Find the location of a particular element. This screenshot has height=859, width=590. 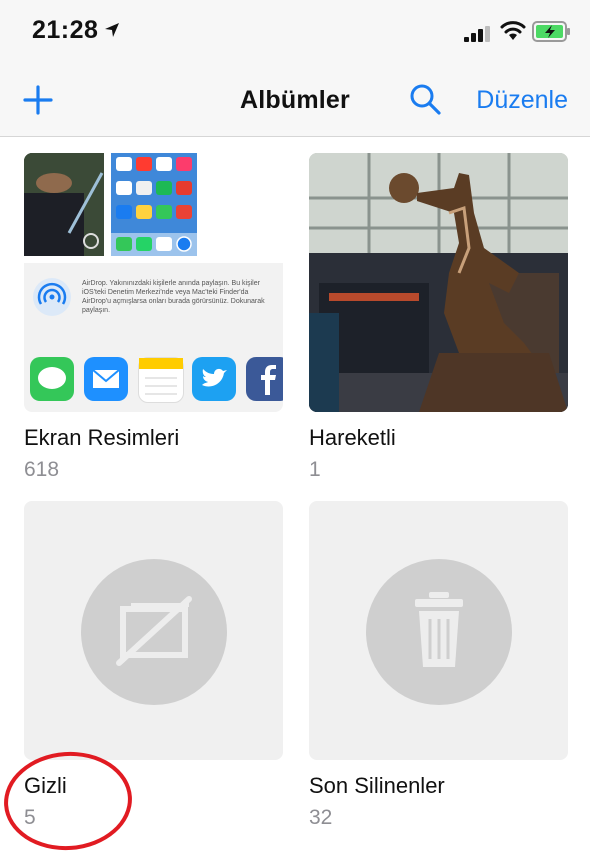

album-count: 618 is located at coordinates (42, 469).